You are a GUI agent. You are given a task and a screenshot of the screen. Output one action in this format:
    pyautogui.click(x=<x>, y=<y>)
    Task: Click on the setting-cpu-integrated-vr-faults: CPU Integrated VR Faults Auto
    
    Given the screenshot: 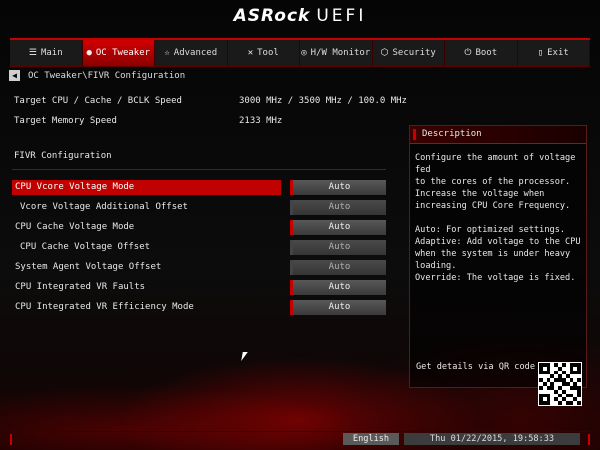 What is the action you would take?
    pyautogui.click(x=199, y=287)
    